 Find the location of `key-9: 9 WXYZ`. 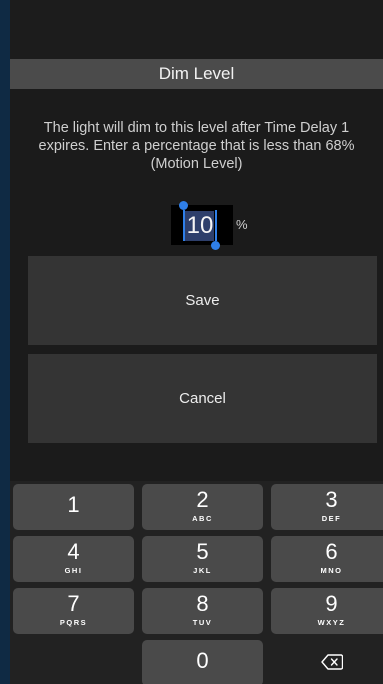

key-9: 9 WXYZ is located at coordinates (327, 611).